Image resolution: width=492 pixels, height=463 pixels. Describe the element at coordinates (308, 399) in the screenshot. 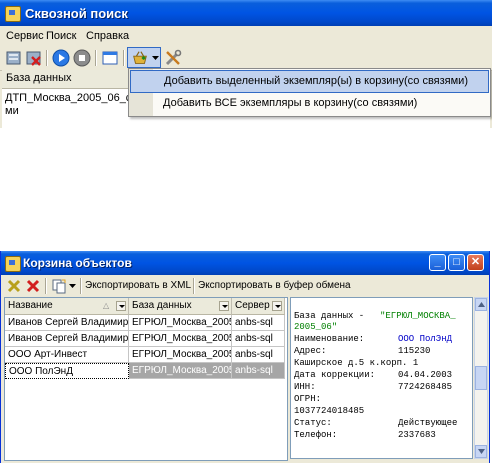

I see `detail-ogrn-label: ОГРН:` at that location.